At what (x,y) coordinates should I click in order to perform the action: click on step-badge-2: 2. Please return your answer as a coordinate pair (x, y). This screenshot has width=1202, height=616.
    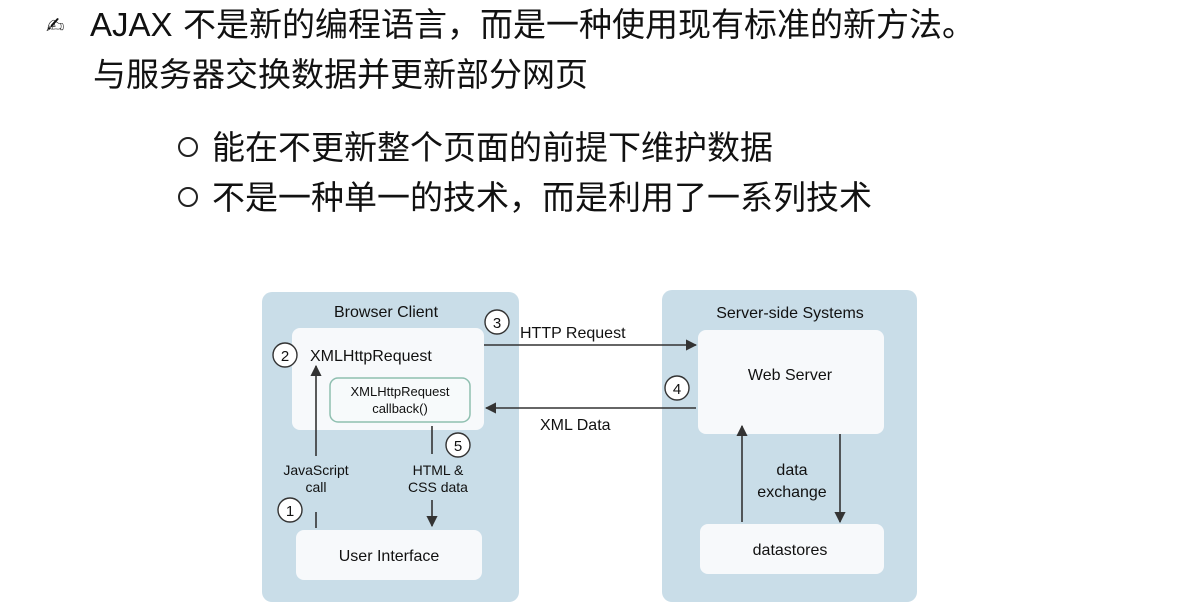
    Looking at the image, I should click on (285, 355).